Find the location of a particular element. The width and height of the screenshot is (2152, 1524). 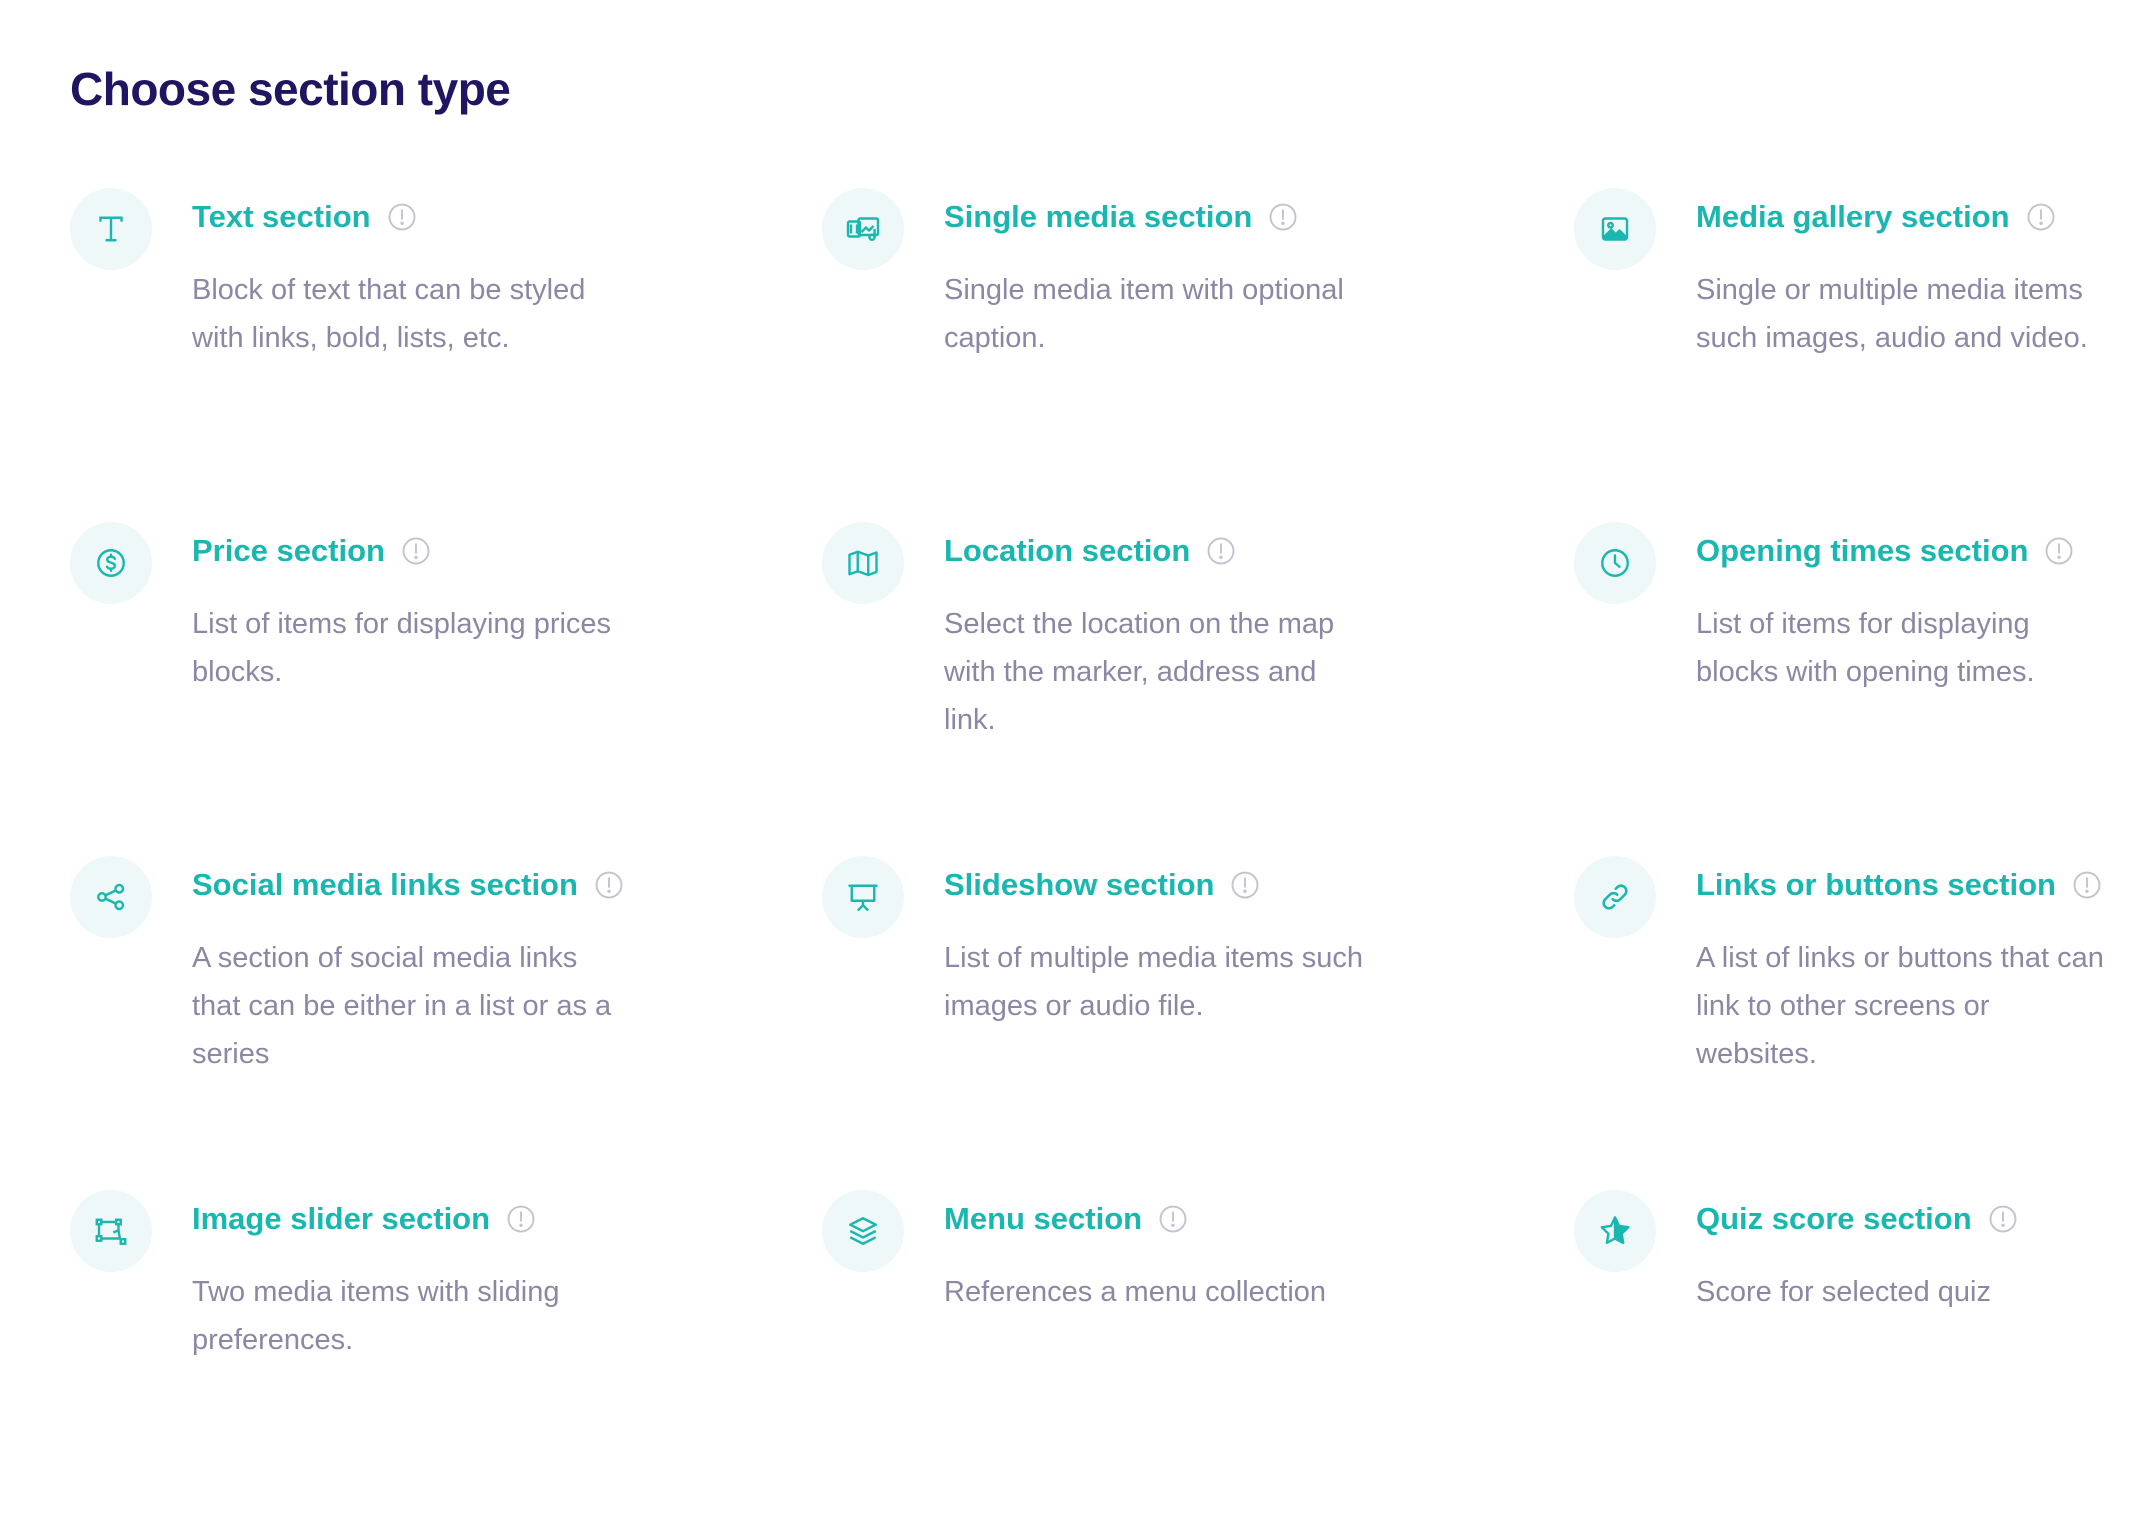

section-title: Links or buttons section is located at coordinates (1876, 884).